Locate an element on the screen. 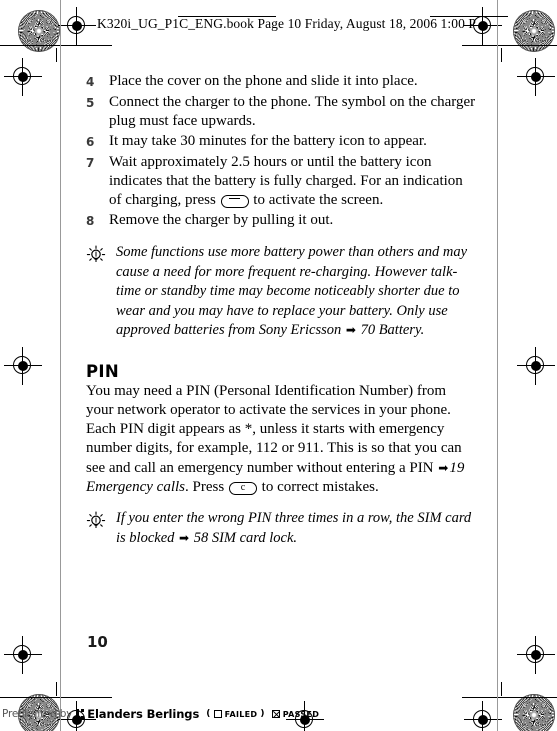 The height and width of the screenshot is (731, 557). crop-line-bottom-right is located at coordinates (509, 697).